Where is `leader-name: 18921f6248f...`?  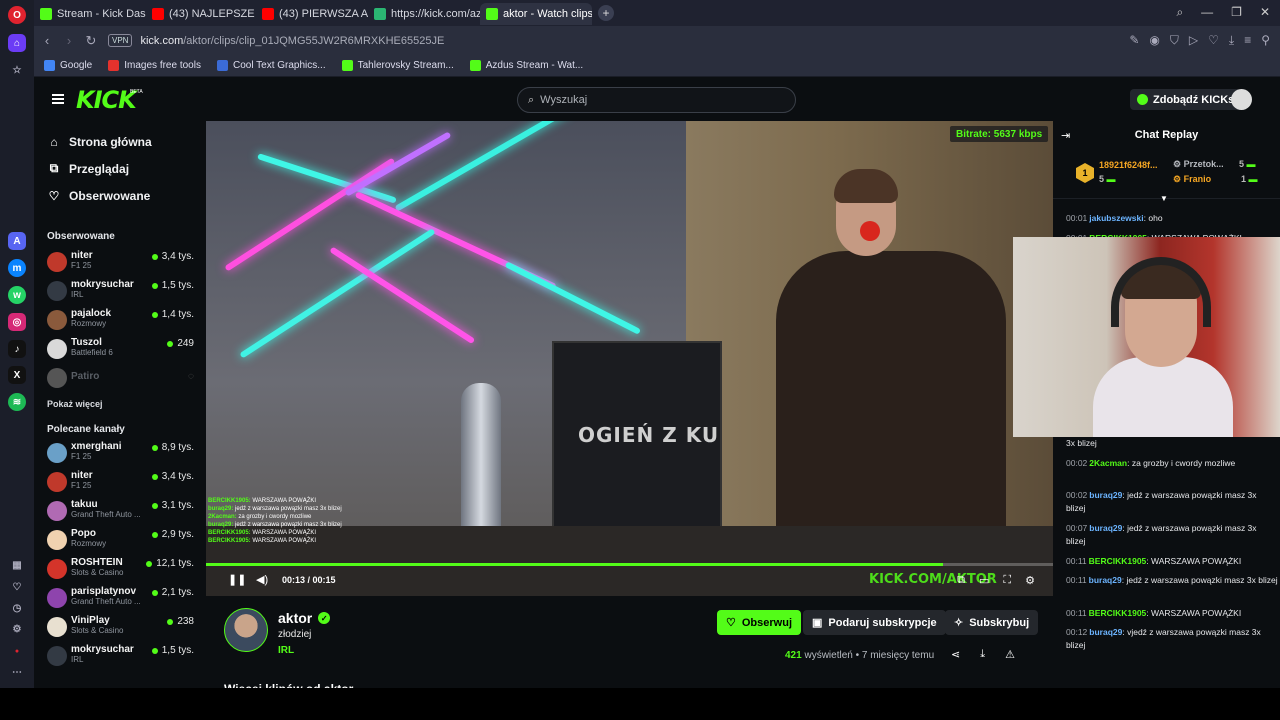 leader-name: 18921f6248f... is located at coordinates (1128, 165).